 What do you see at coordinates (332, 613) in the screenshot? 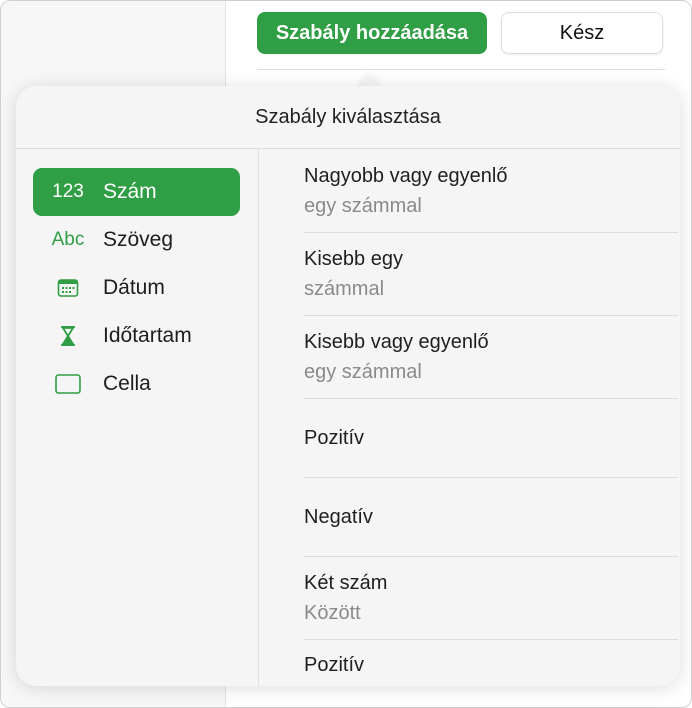
I see `rule-subtitle: Között` at bounding box center [332, 613].